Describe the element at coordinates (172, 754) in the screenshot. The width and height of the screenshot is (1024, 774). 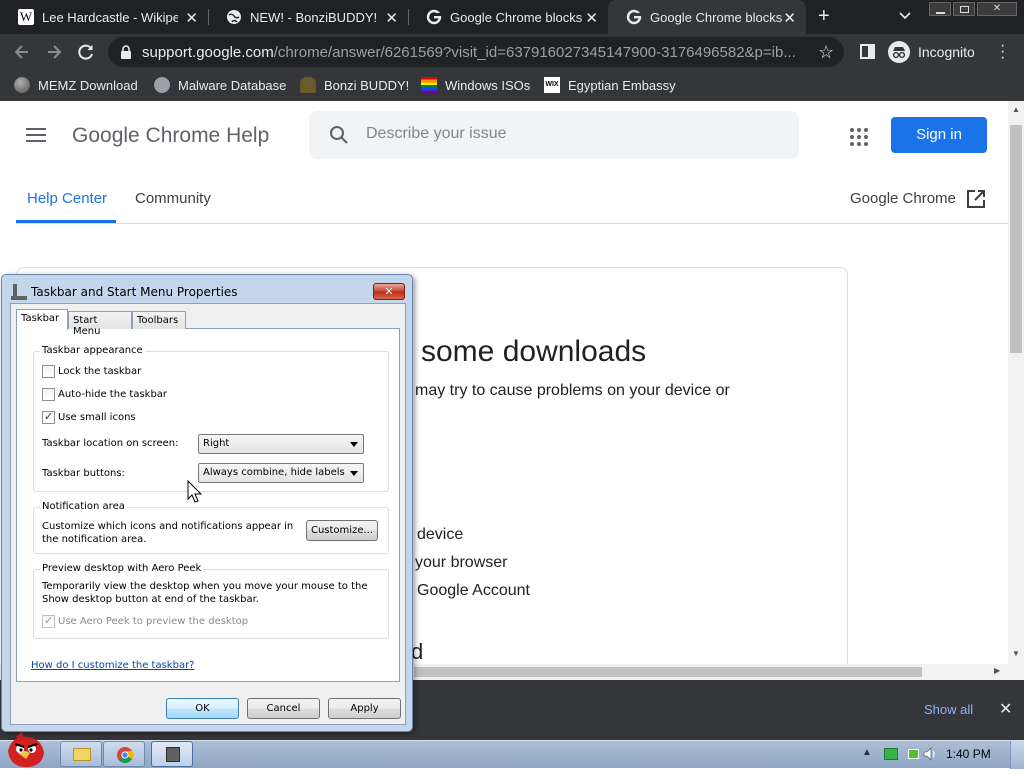
I see `taskbar-properties-button` at that location.